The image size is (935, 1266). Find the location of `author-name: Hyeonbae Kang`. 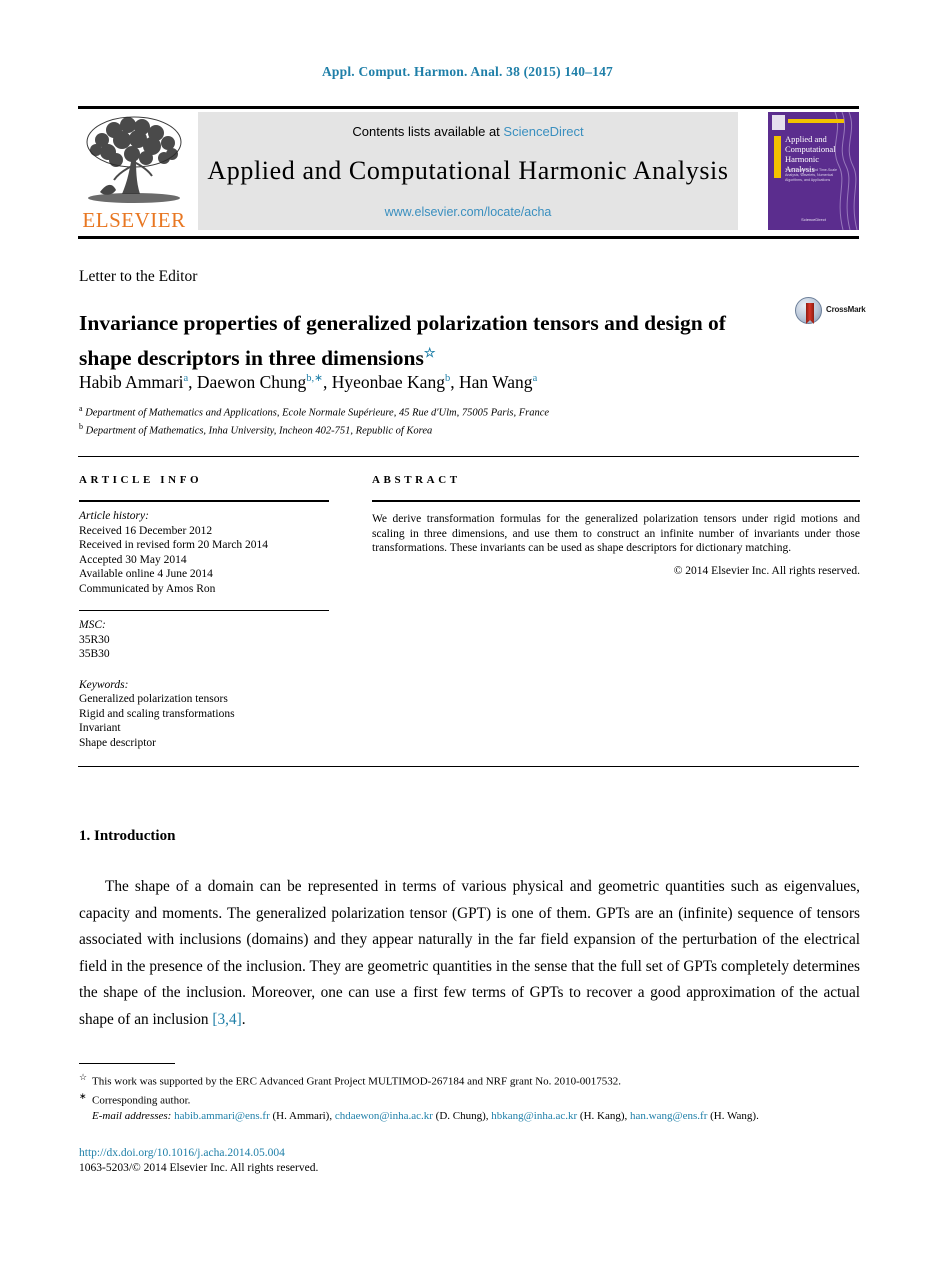

author-name: Hyeonbae Kang is located at coordinates (388, 382).